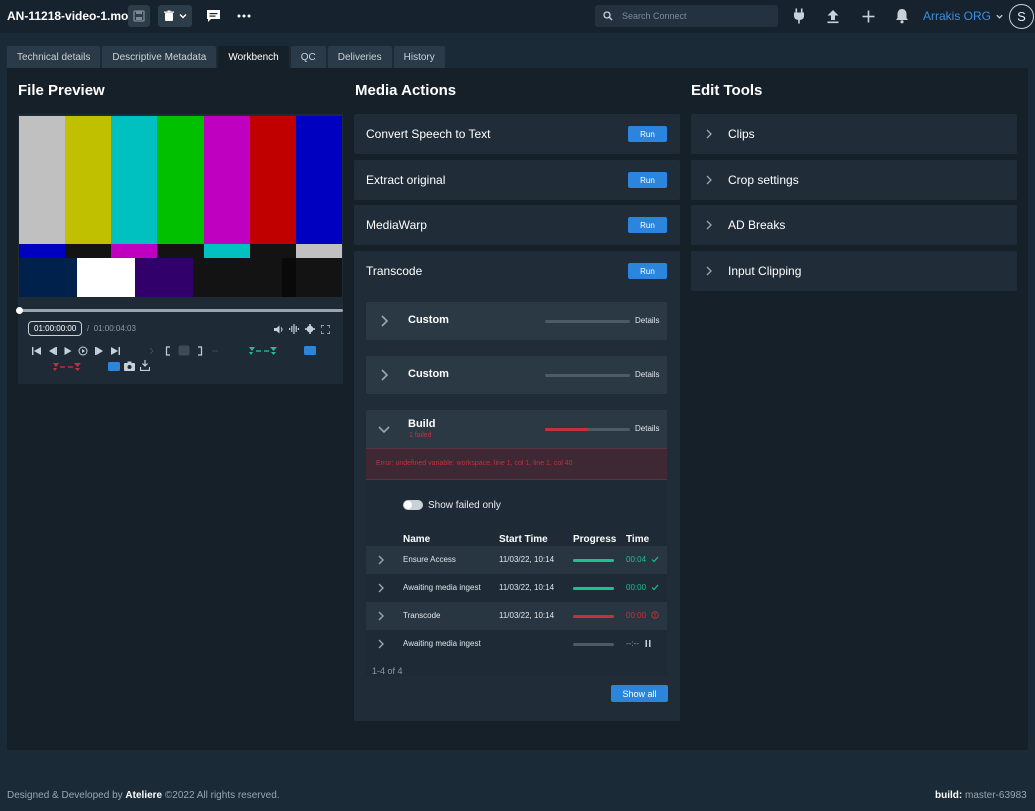 This screenshot has width=1035, height=811. I want to click on tab-workbench: Workbench, so click(253, 57).